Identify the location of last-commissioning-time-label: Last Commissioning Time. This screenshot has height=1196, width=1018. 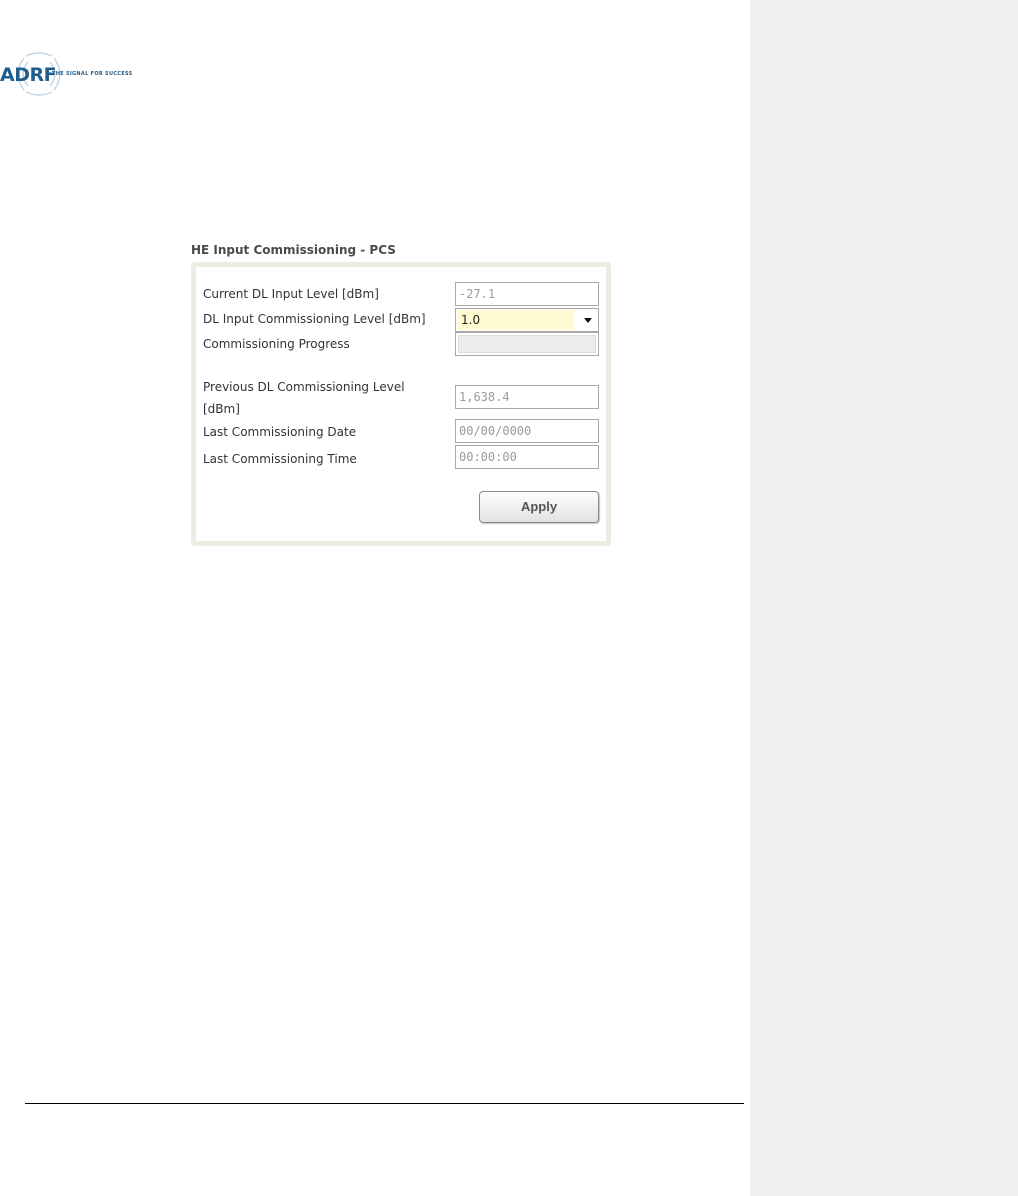
(280, 459).